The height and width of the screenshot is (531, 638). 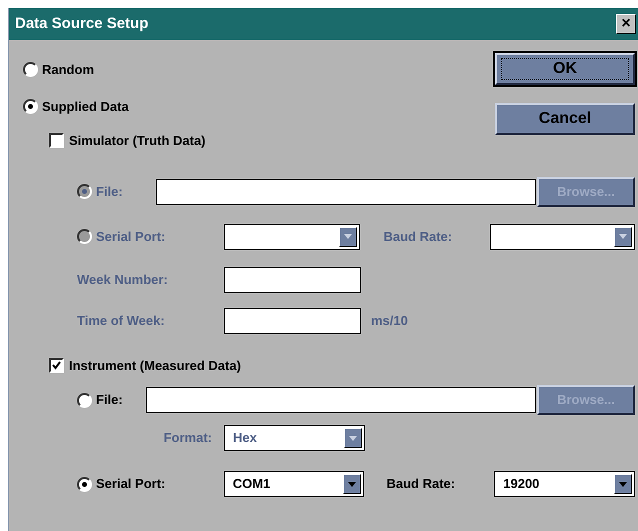 I want to click on radio-label: Random, so click(x=68, y=70).